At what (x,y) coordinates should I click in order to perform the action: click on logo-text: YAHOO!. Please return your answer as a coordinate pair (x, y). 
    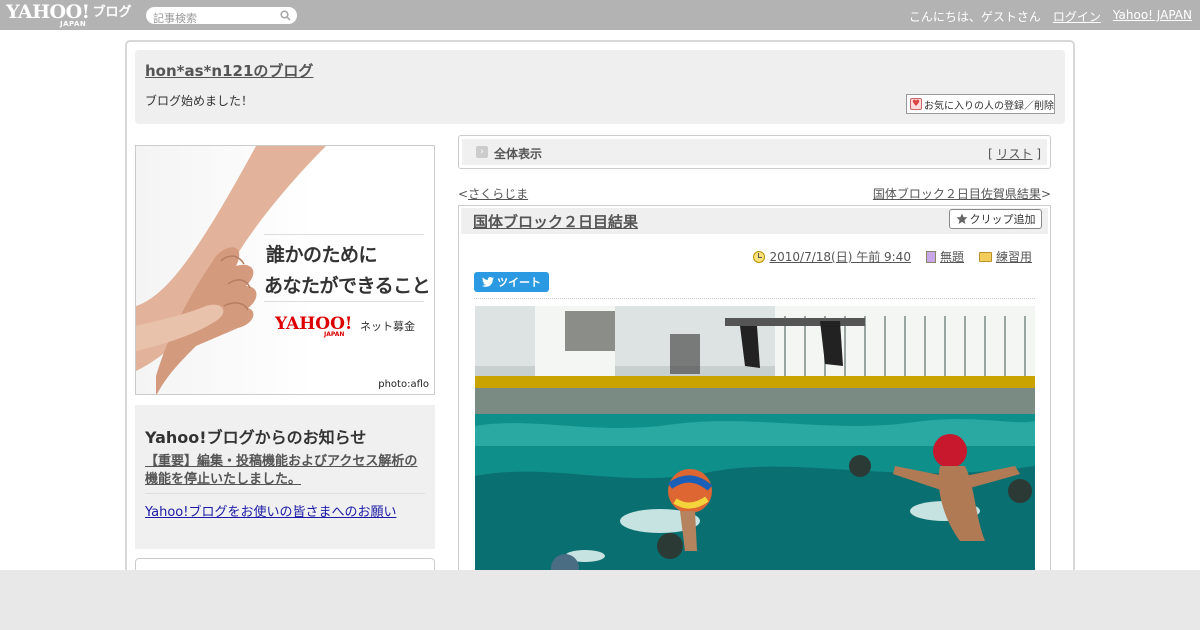
    Looking at the image, I should click on (48, 12).